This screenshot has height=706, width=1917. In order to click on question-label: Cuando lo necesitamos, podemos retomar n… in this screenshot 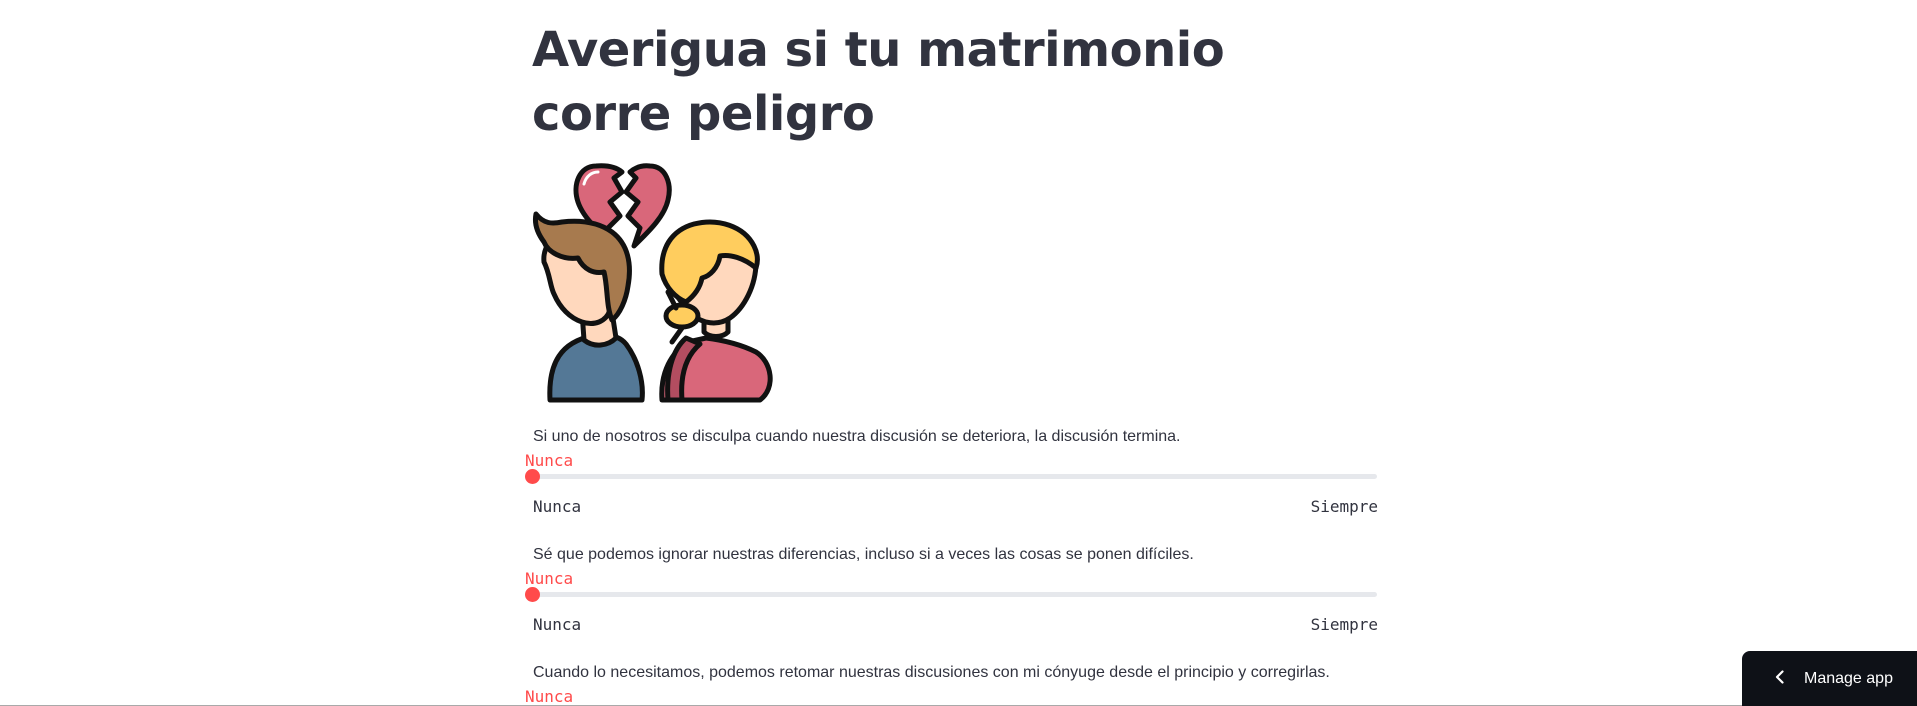, I will do `click(931, 672)`.